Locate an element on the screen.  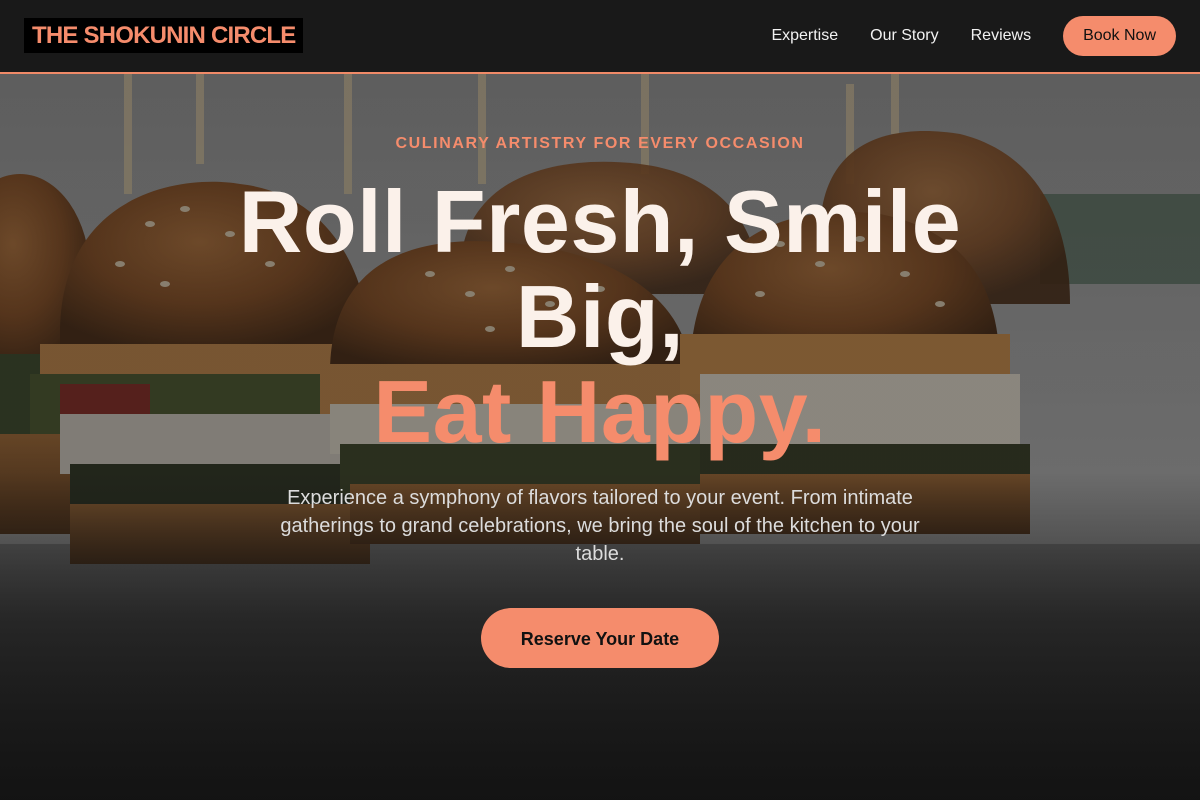
nav-link-expertise: Expertise is located at coordinates (804, 36).